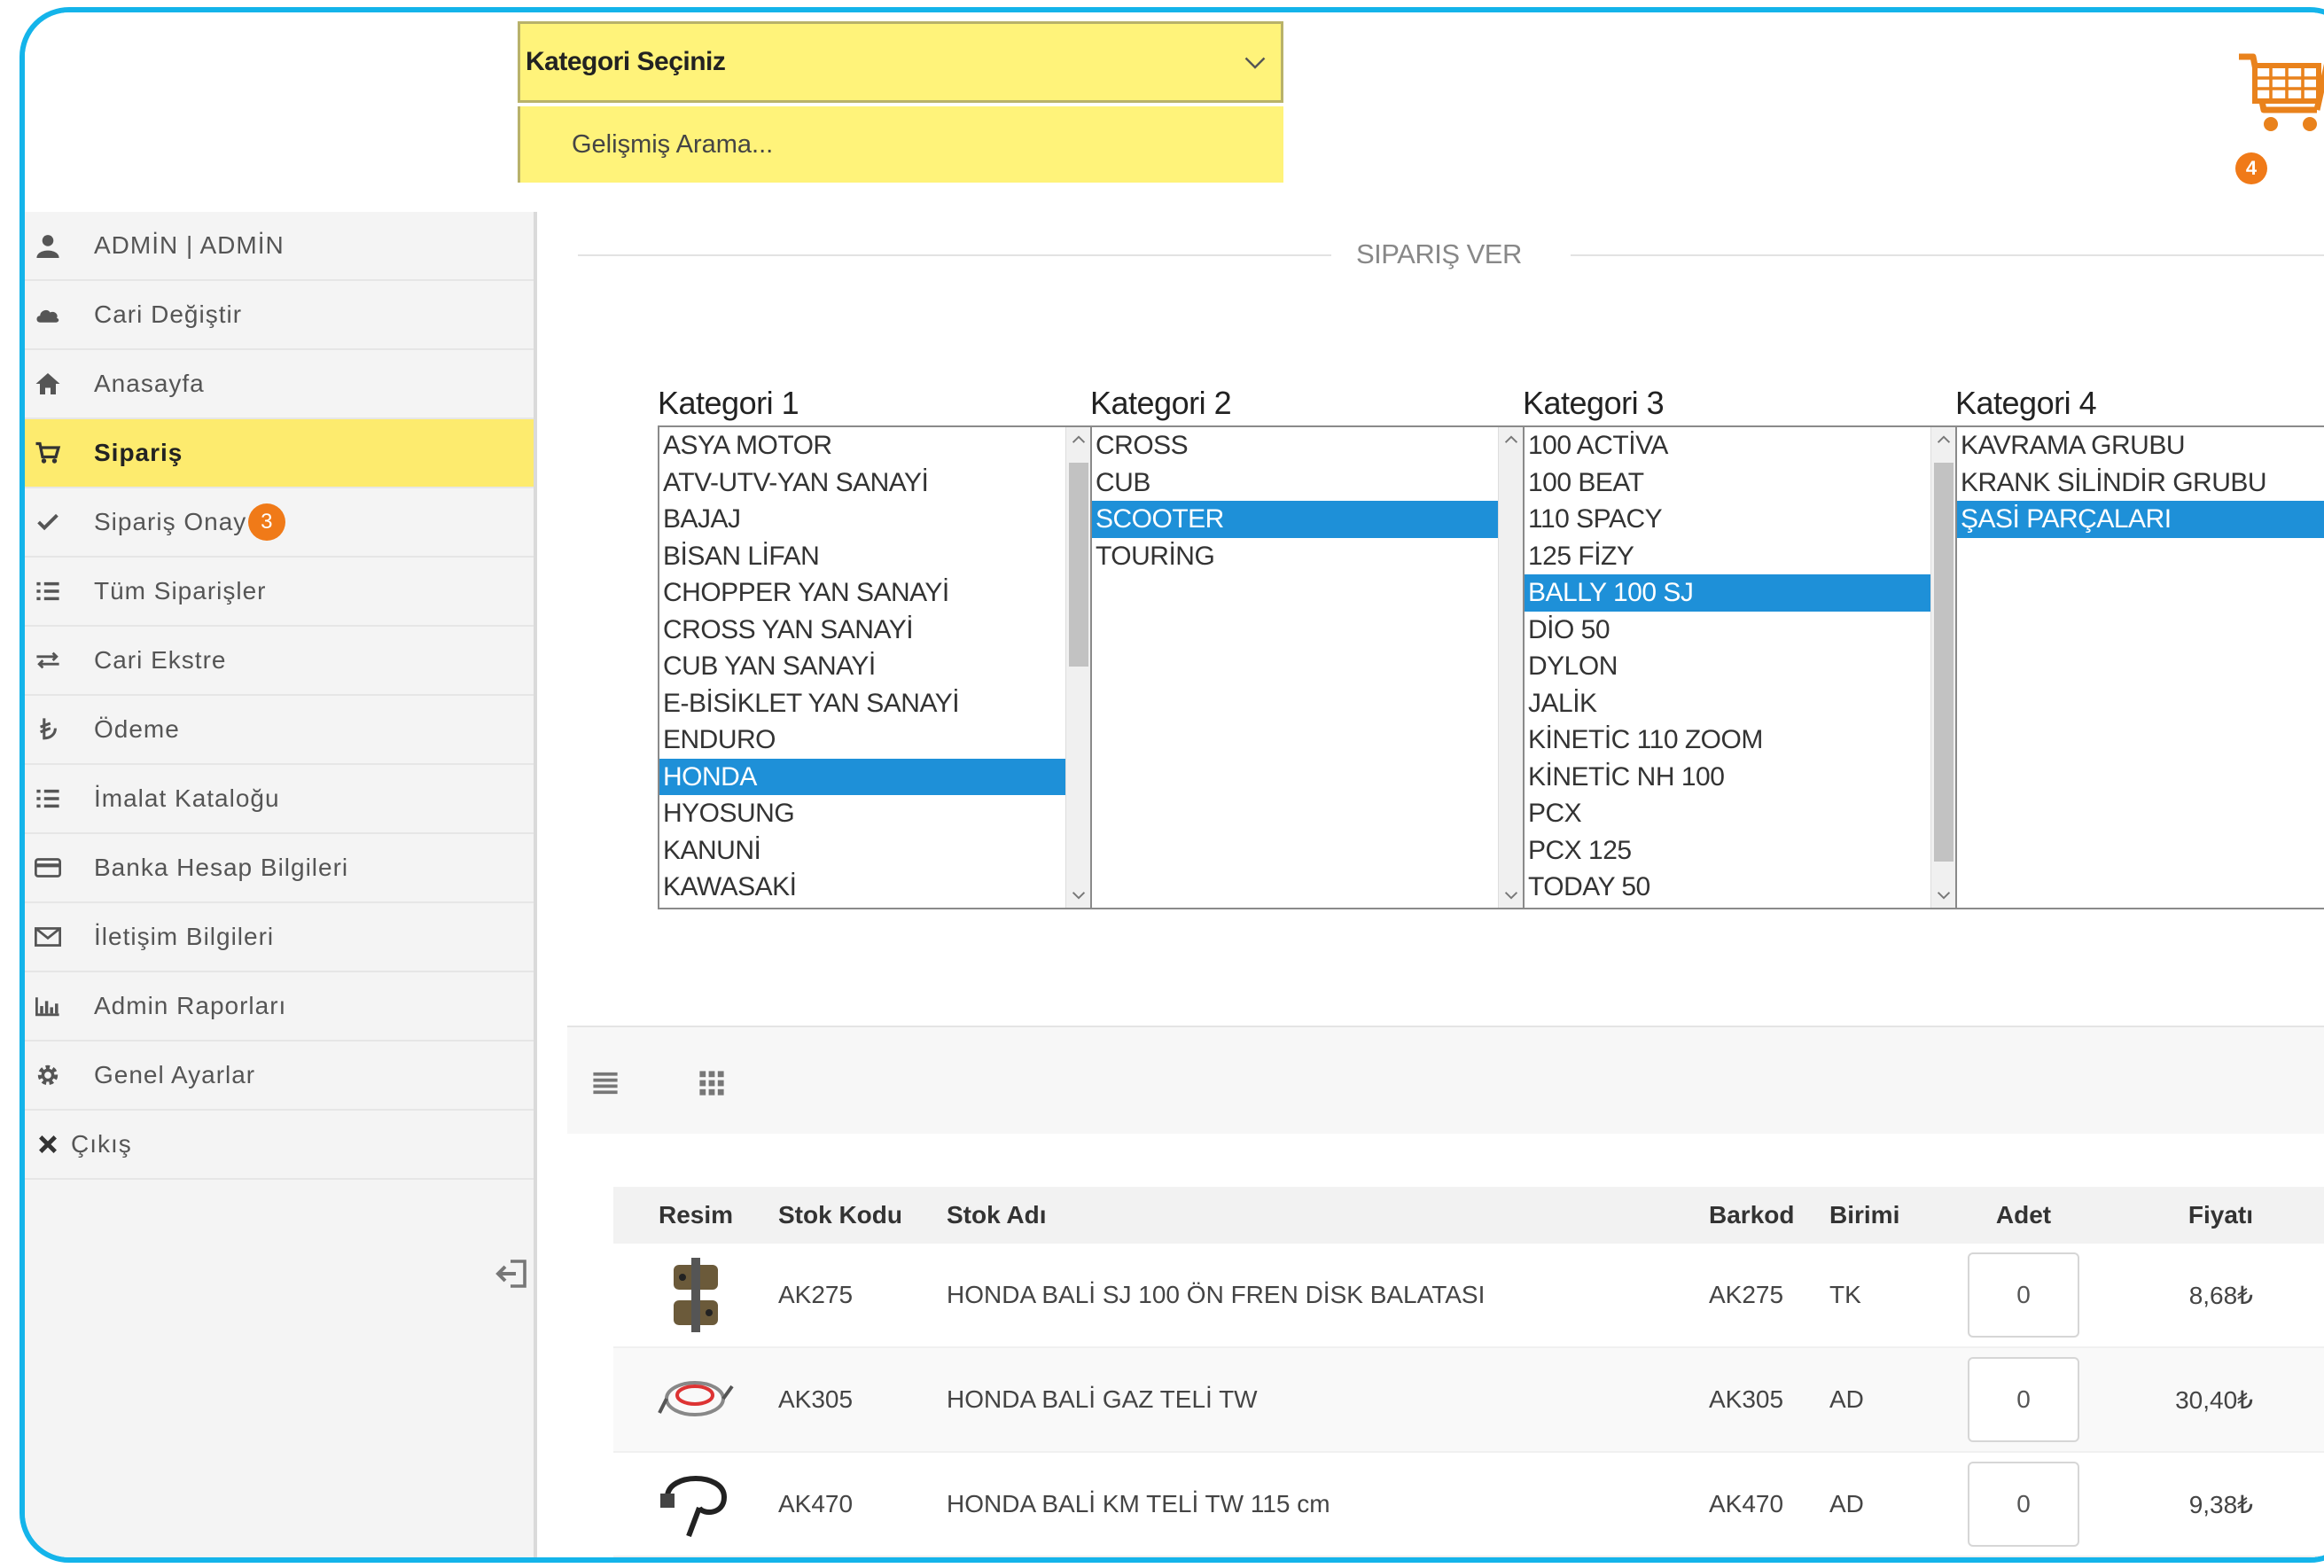 The width and height of the screenshot is (2324, 1568). What do you see at coordinates (1740, 630) in the screenshot?
I see `list-option: DİO 50` at bounding box center [1740, 630].